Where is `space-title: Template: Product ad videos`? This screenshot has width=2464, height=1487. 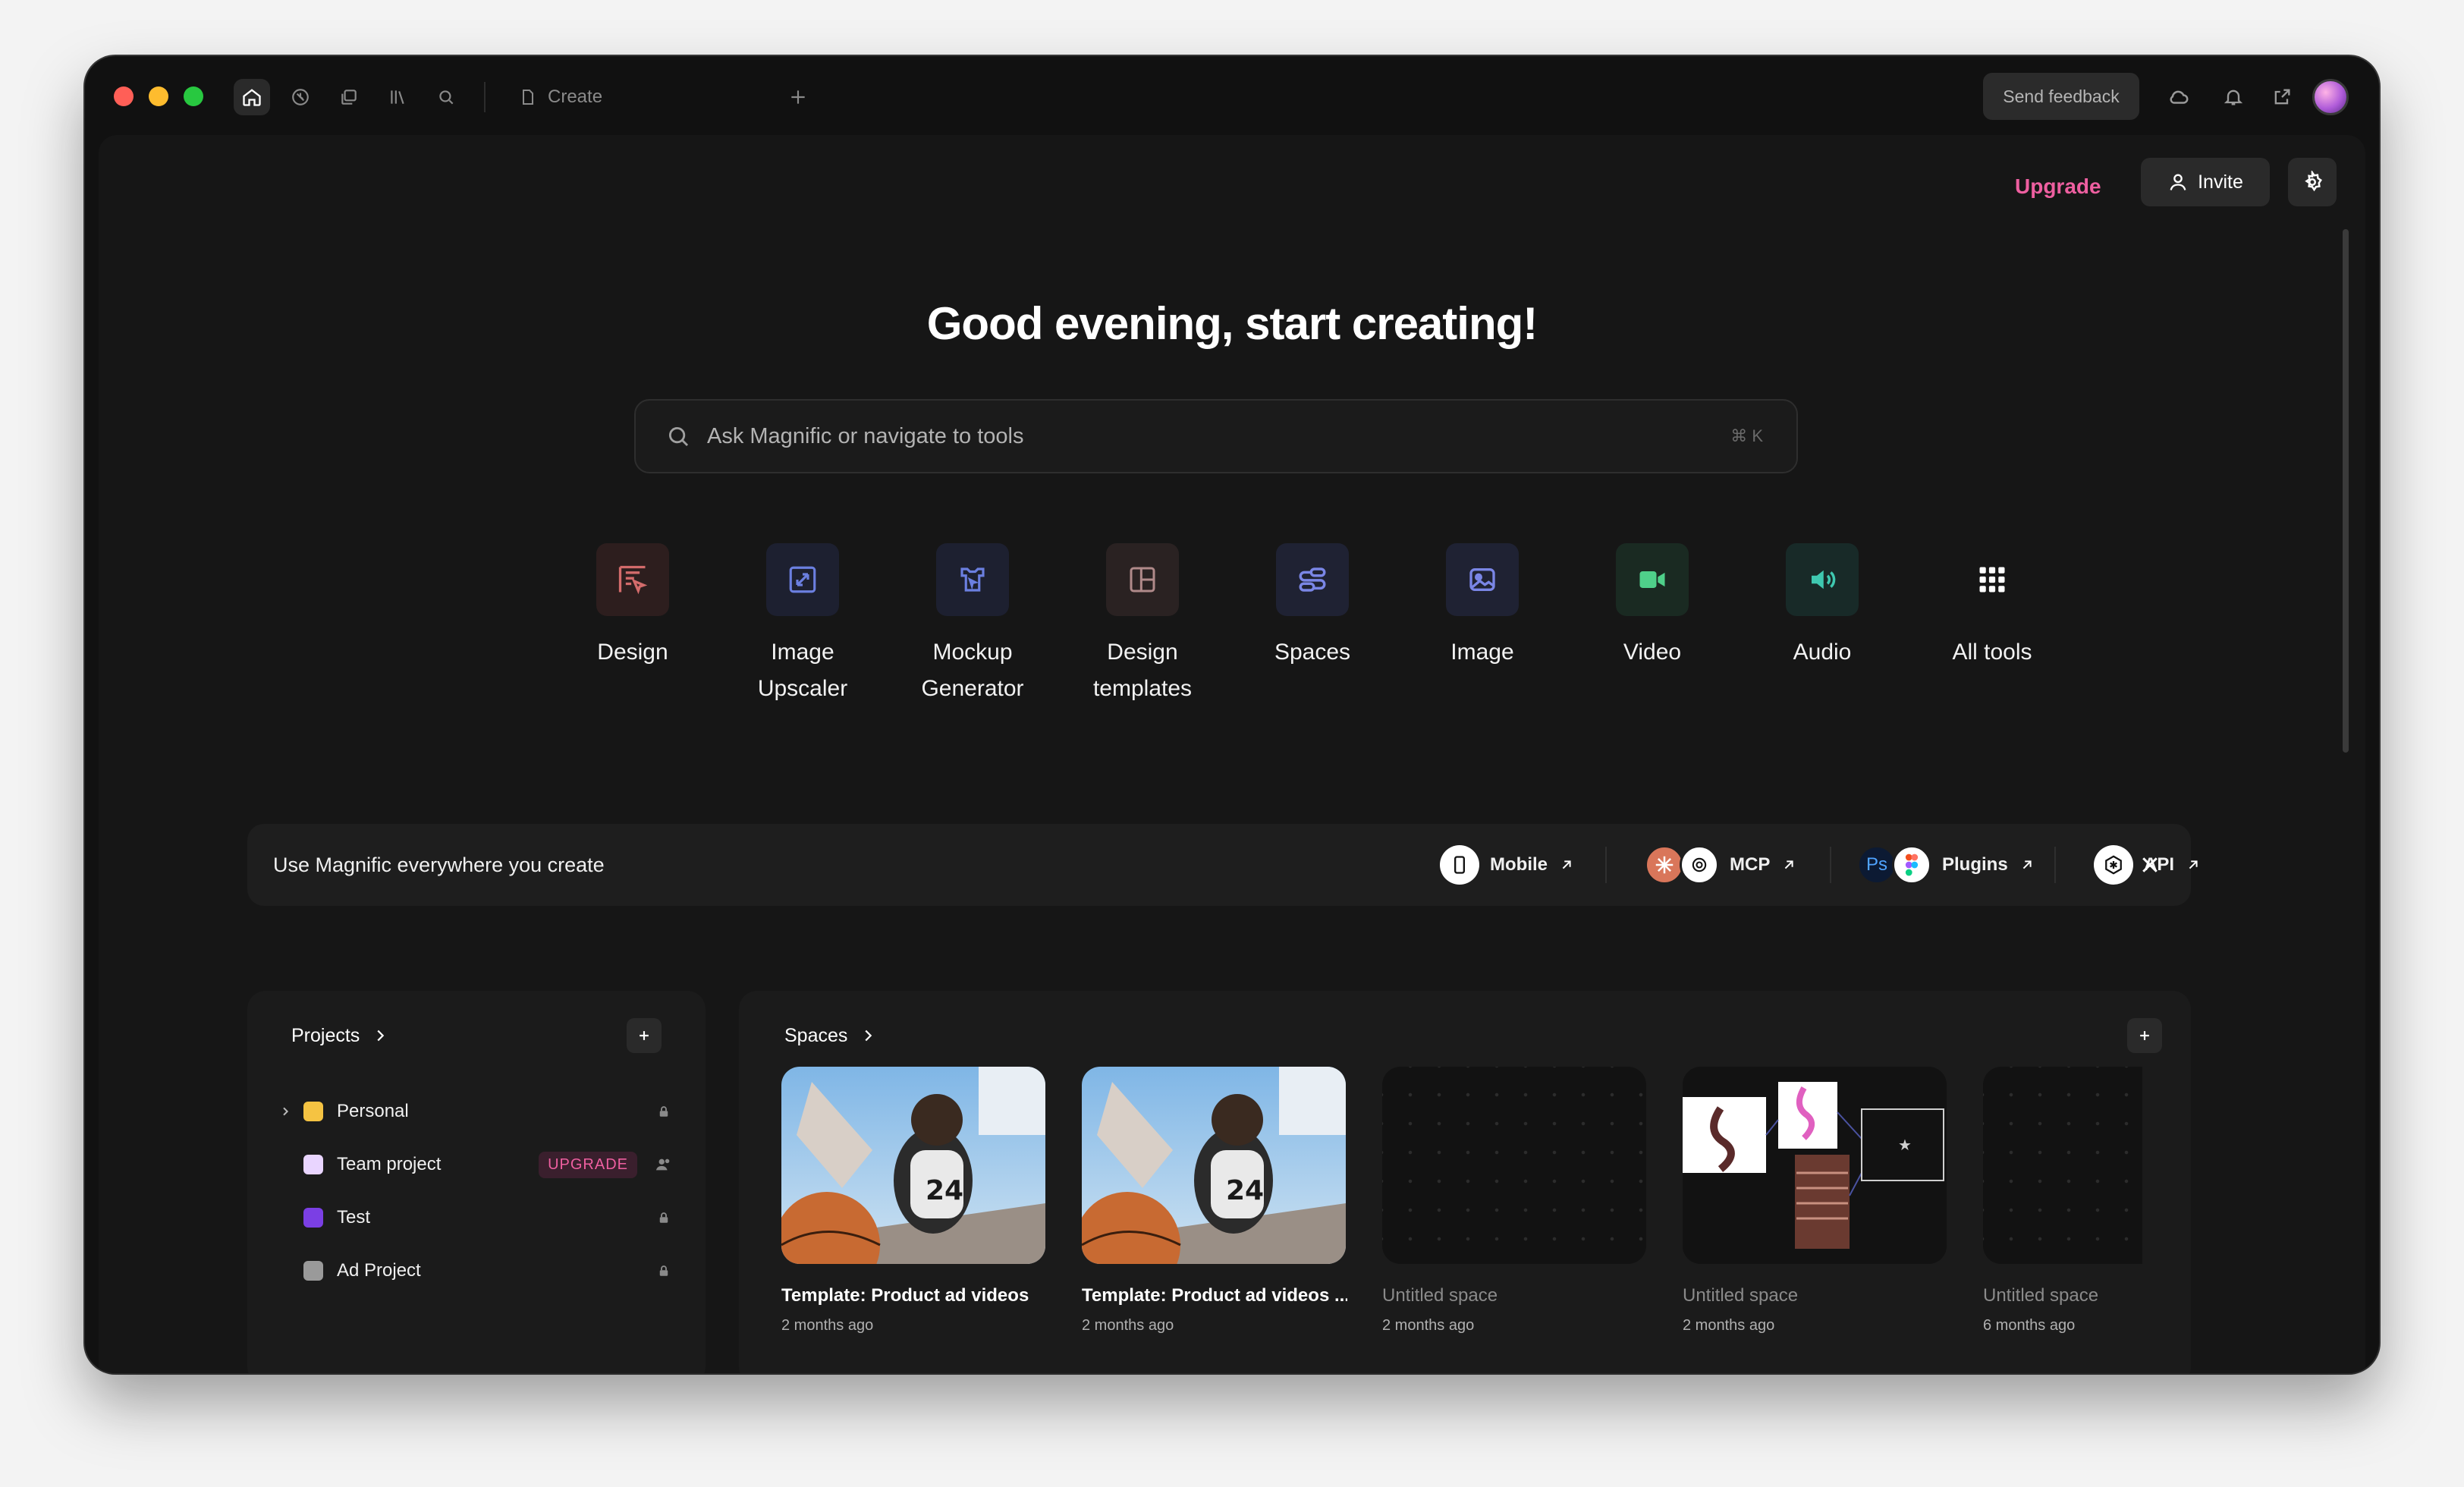 space-title: Template: Product ad videos is located at coordinates (914, 1295).